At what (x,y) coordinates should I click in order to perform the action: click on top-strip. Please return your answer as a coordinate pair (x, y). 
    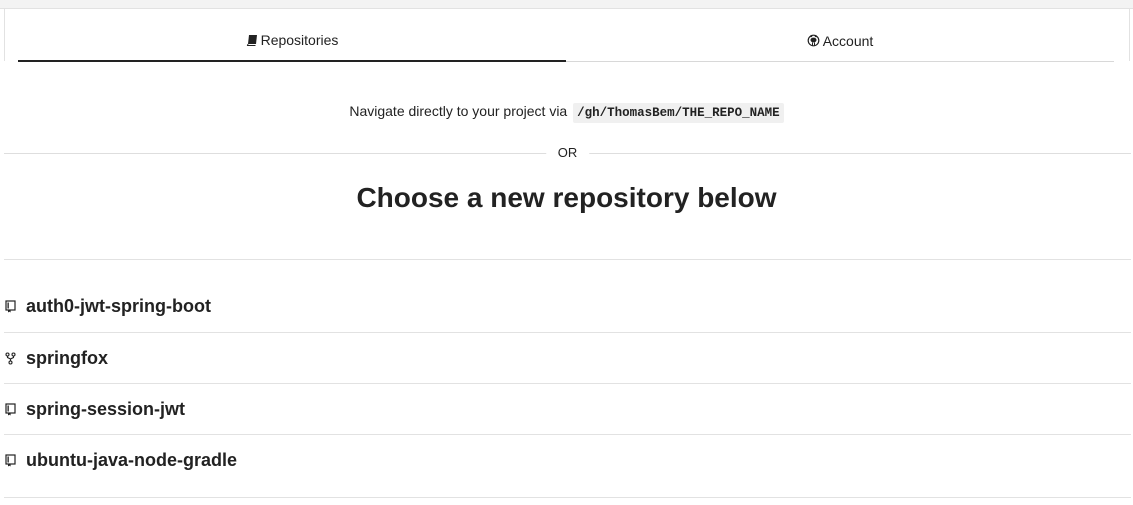
    Looking at the image, I should click on (566, 4).